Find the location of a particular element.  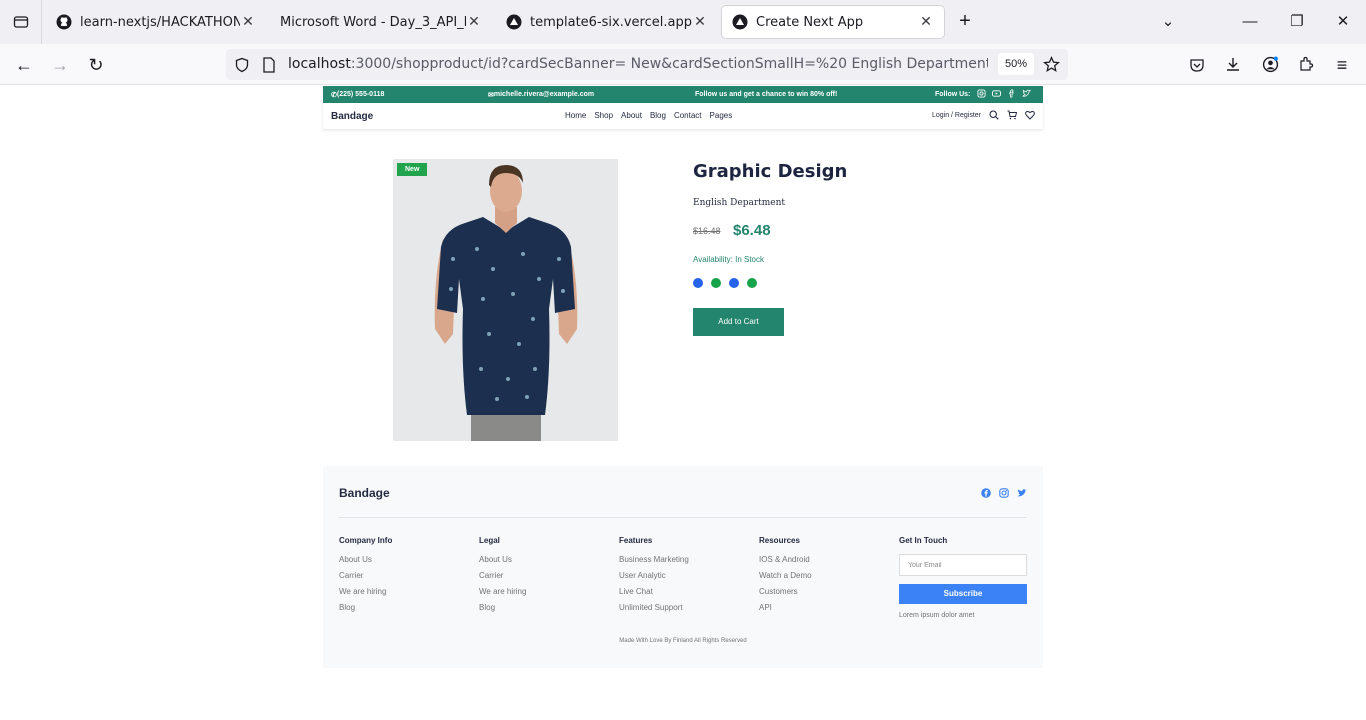

product-department: English Department is located at coordinates (739, 203).